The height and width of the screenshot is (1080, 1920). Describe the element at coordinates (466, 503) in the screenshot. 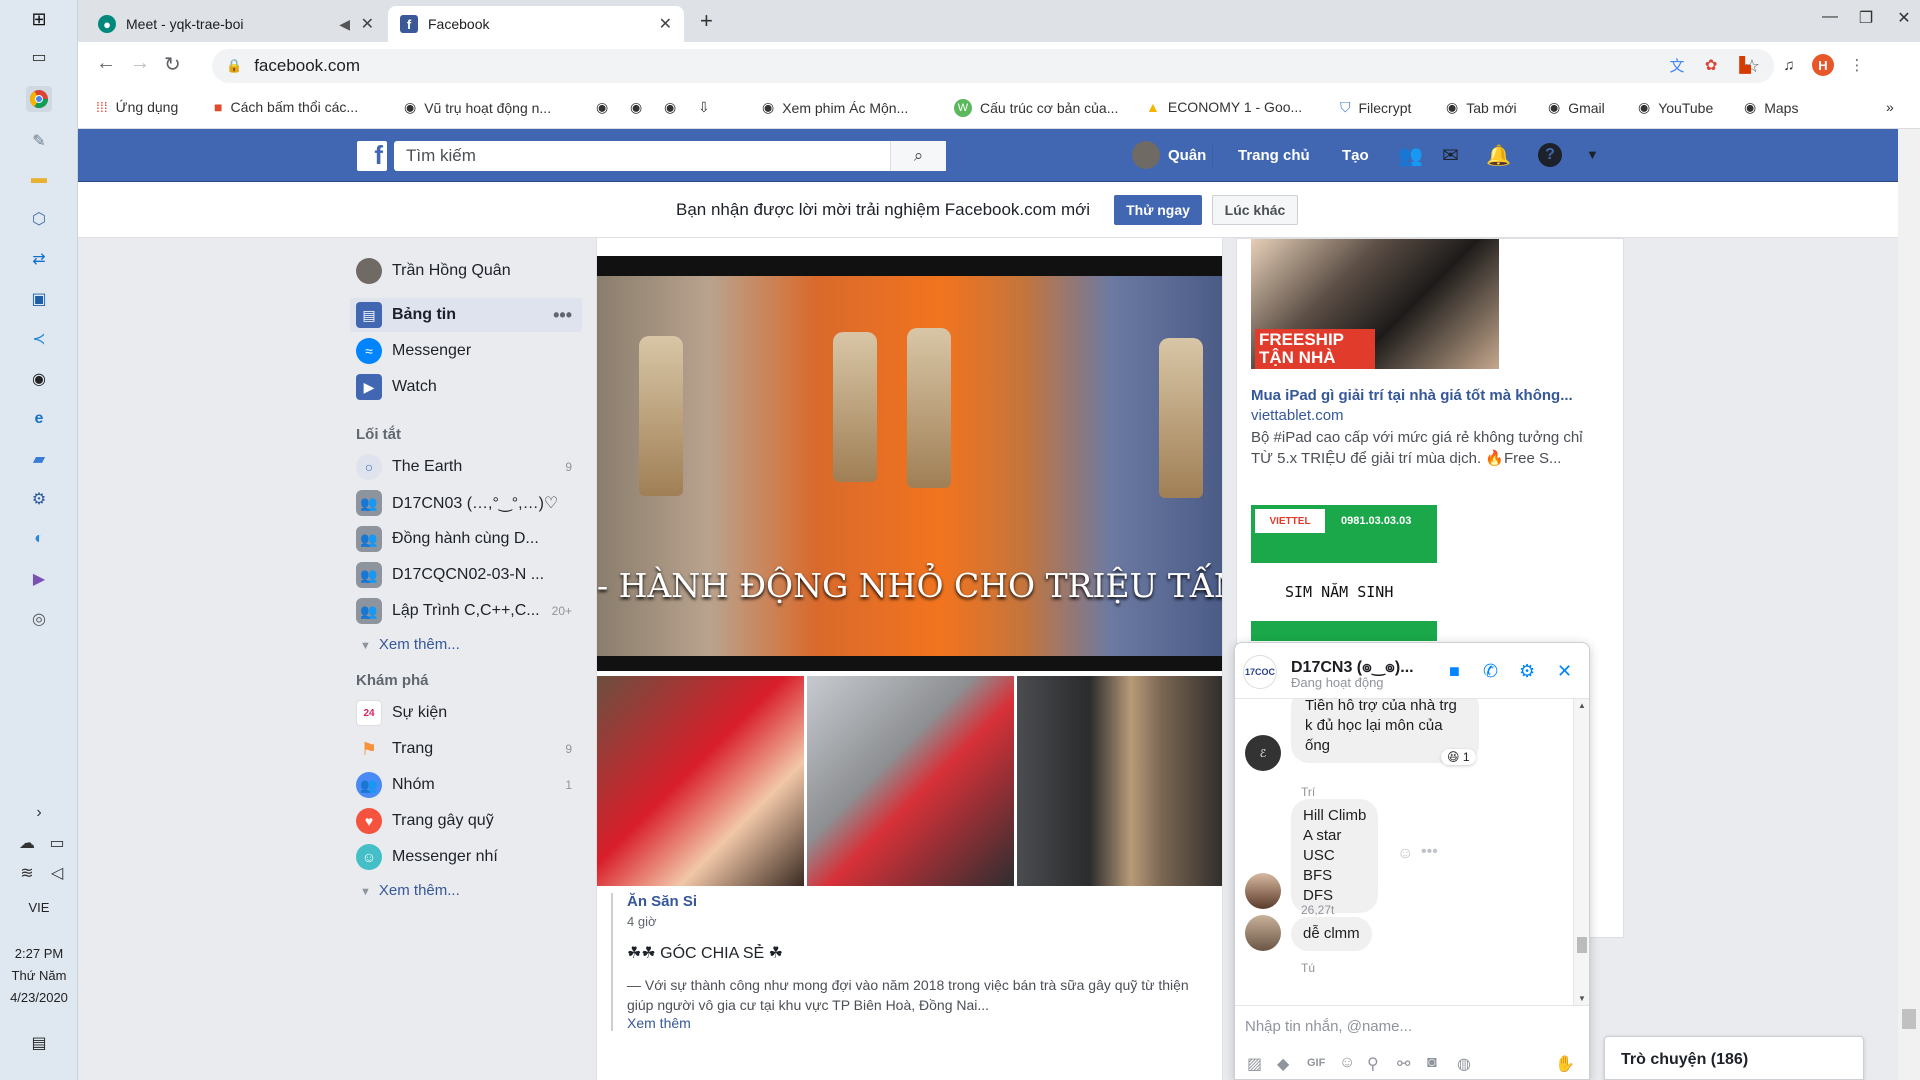

I see `shortcut-item: 👥 D17CN03 (…,°‿°,…)♡` at that location.